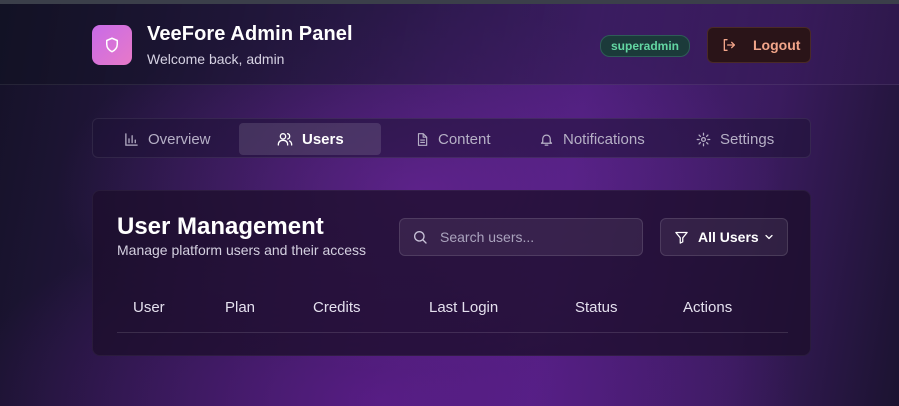 Image resolution: width=899 pixels, height=406 pixels. I want to click on column-header-last-login: Last Login, so click(463, 307).